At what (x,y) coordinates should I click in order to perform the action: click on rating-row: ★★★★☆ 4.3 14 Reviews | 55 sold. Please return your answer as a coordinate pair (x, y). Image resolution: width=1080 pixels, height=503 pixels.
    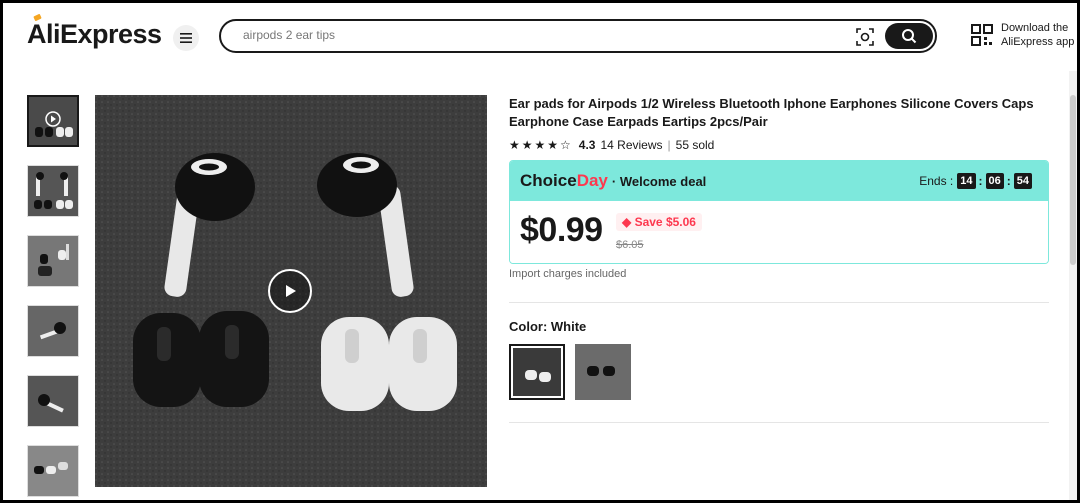
    Looking at the image, I should click on (779, 145).